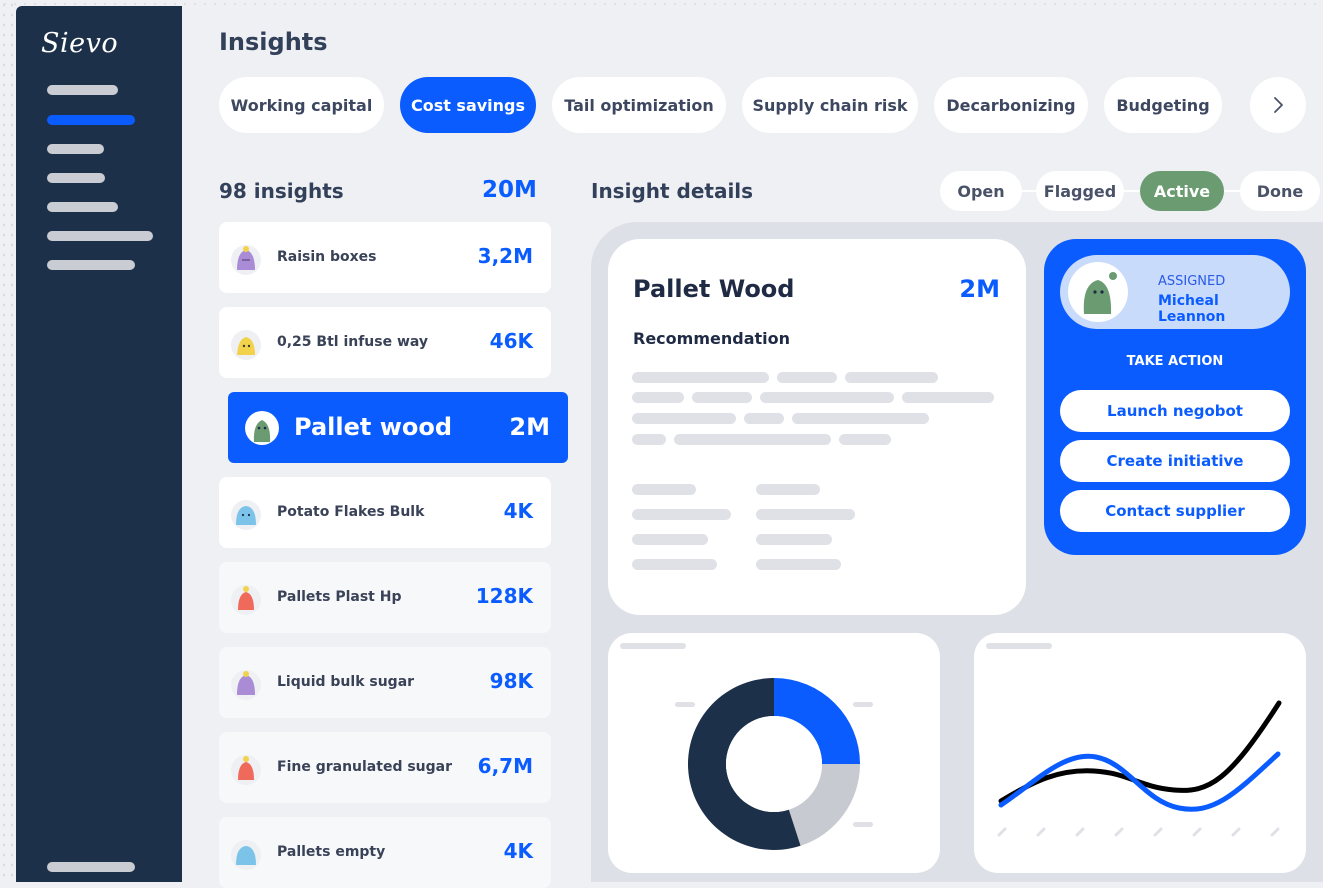 This screenshot has width=1323, height=888. I want to click on chevron-right-icon, so click(1278, 105).